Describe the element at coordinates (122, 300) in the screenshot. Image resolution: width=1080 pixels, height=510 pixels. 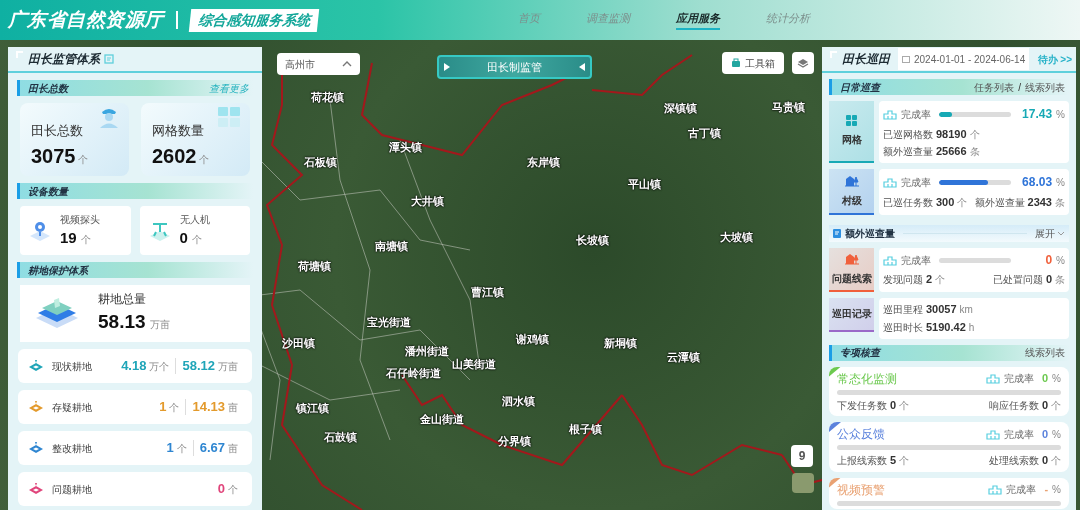
I see `total-label: 耕地总量` at that location.